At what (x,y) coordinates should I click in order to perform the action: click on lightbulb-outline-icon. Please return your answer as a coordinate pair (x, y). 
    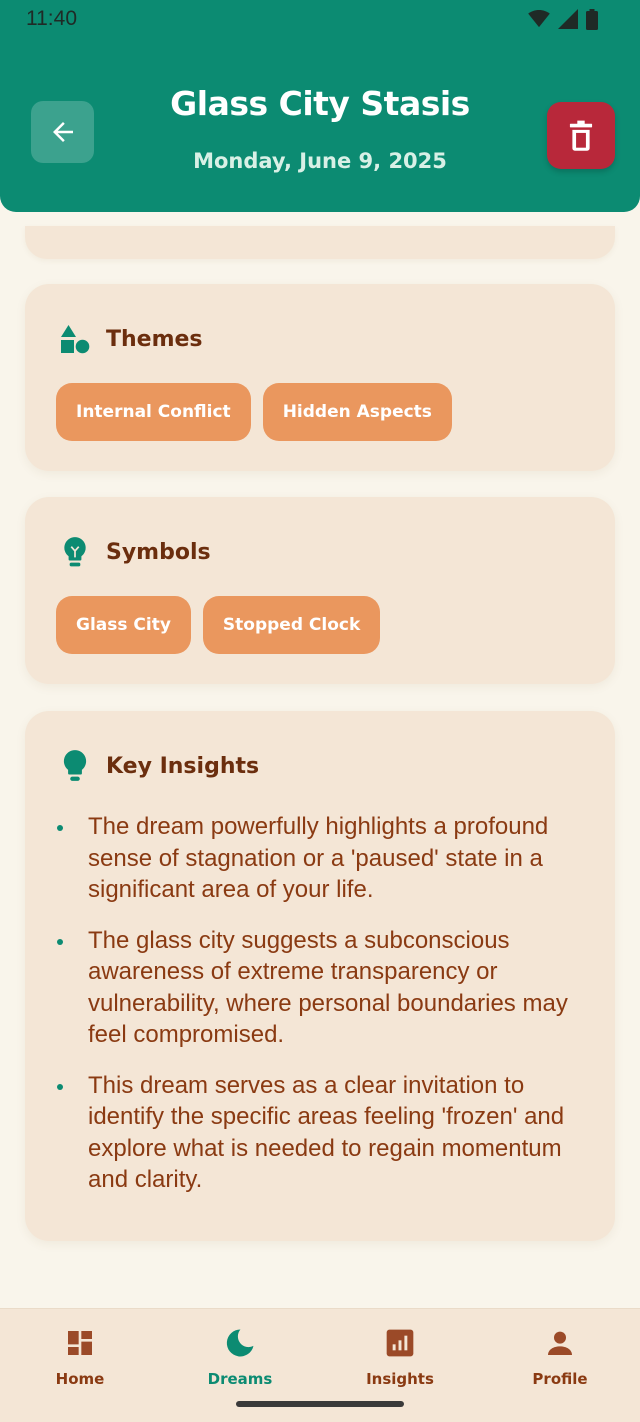
    Looking at the image, I should click on (75, 552).